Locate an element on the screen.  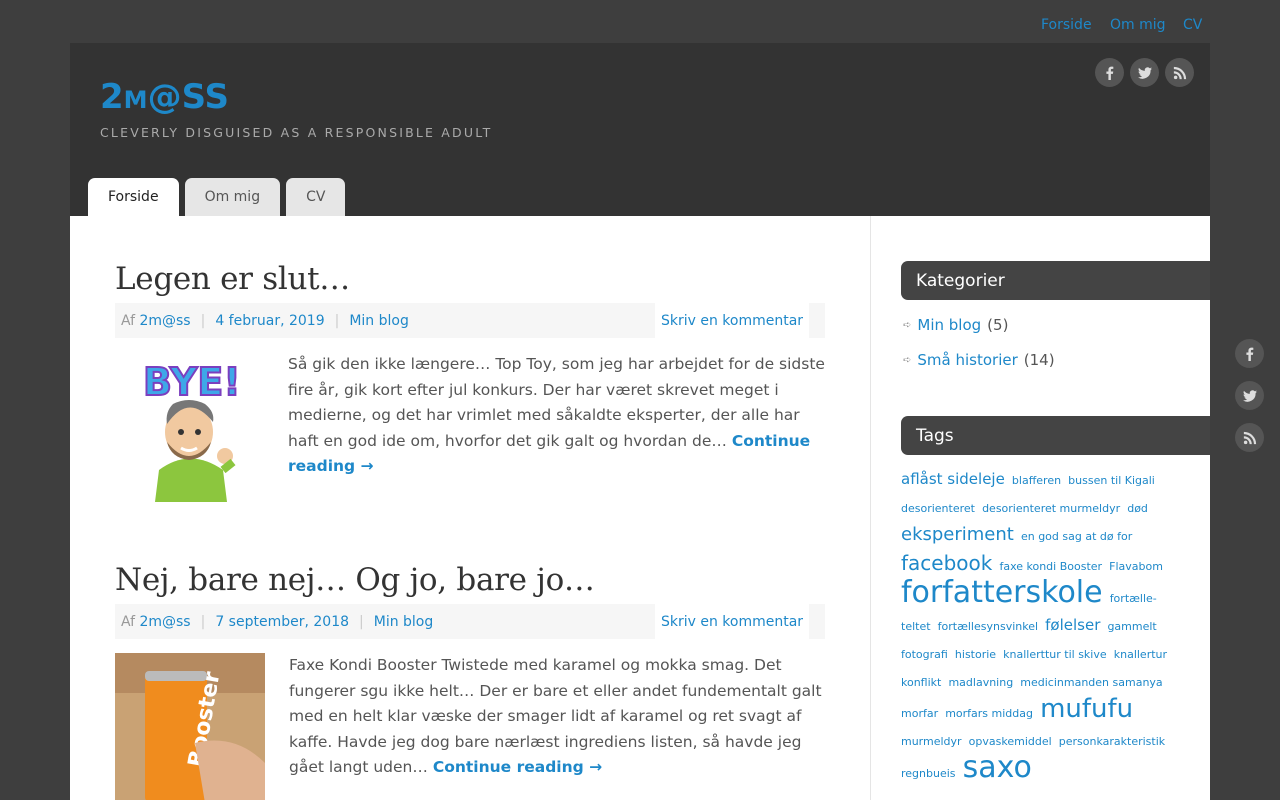
tag-link: aflåst sideleje is located at coordinates (953, 479).